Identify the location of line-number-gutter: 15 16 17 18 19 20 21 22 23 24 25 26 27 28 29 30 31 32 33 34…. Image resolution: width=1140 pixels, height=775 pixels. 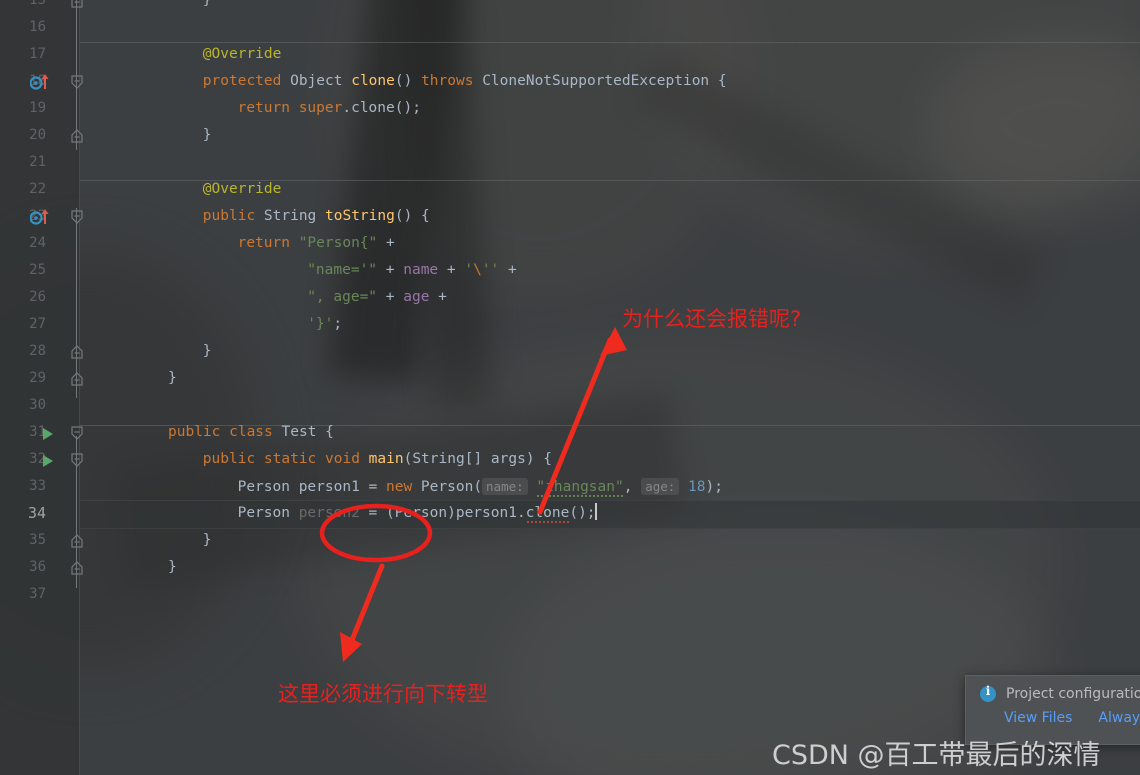
(40, 387).